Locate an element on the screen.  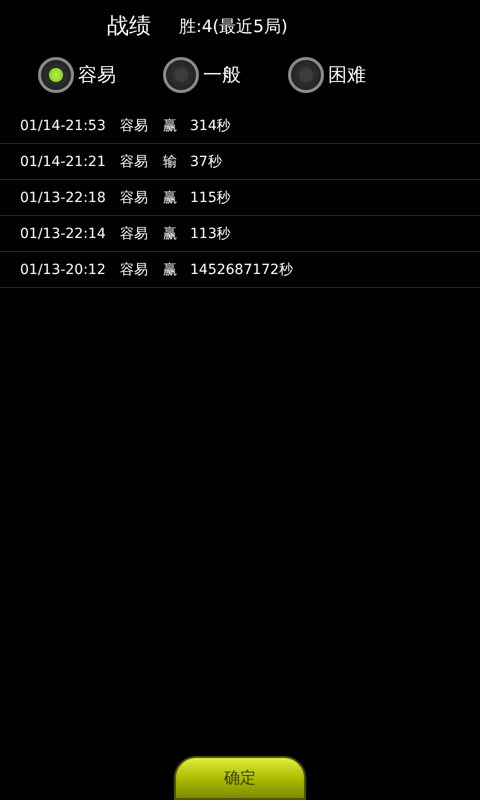
record-time: 01/13-20:12 is located at coordinates (63, 270).